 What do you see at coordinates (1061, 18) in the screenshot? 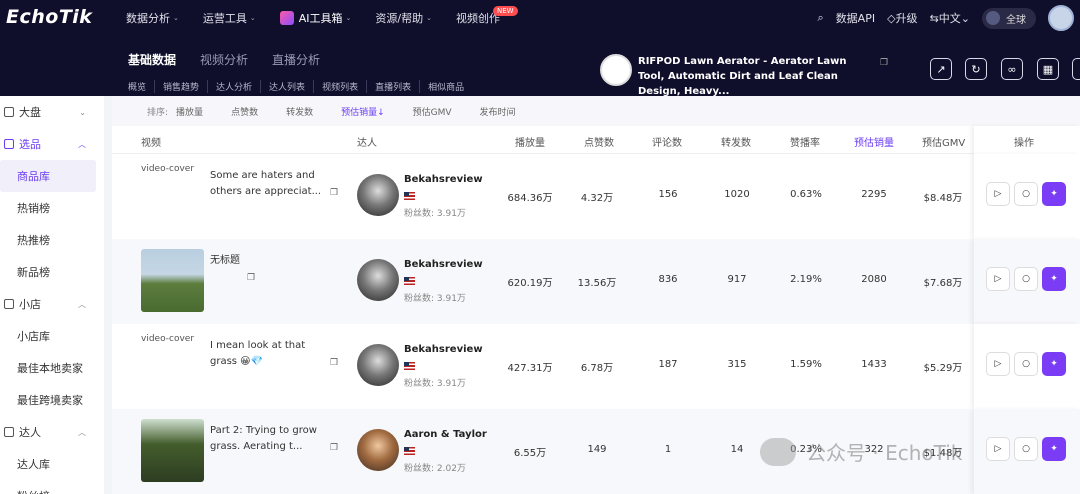
I see `user-avatar` at bounding box center [1061, 18].